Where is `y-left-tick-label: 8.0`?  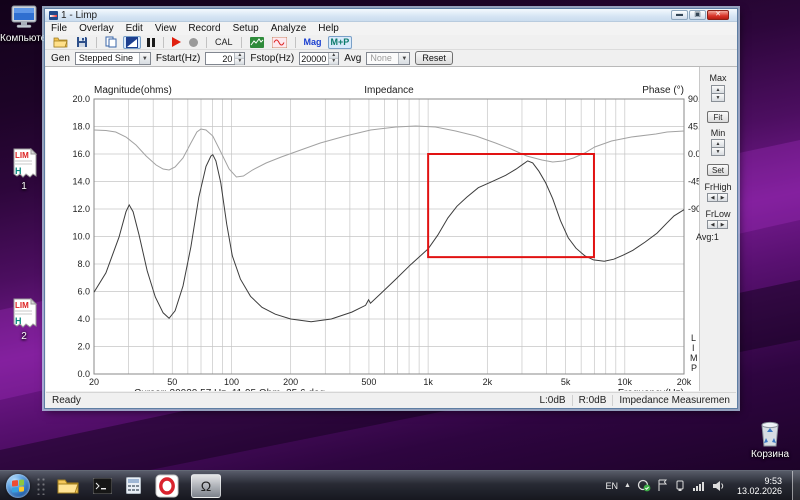
y-left-tick-label: 8.0 is located at coordinates (83, 264).